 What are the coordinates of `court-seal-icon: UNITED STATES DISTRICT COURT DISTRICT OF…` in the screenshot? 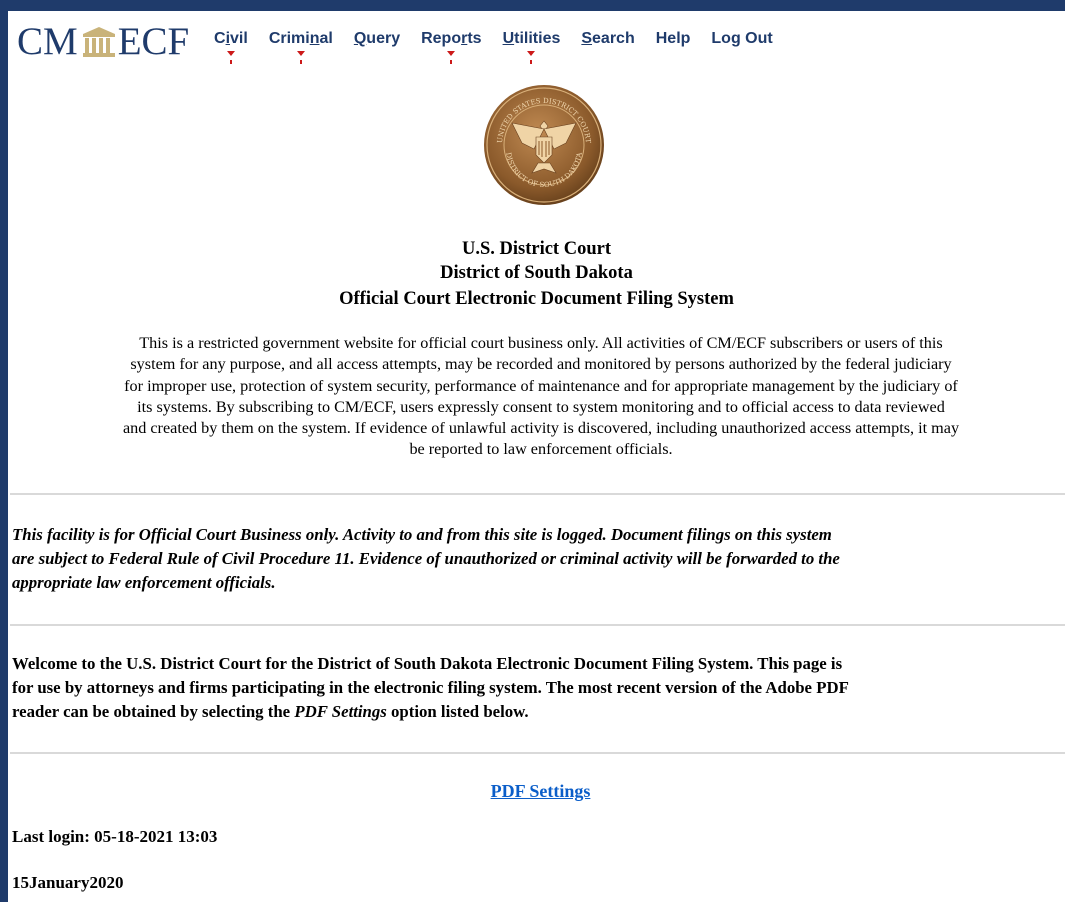 It's located at (544, 145).